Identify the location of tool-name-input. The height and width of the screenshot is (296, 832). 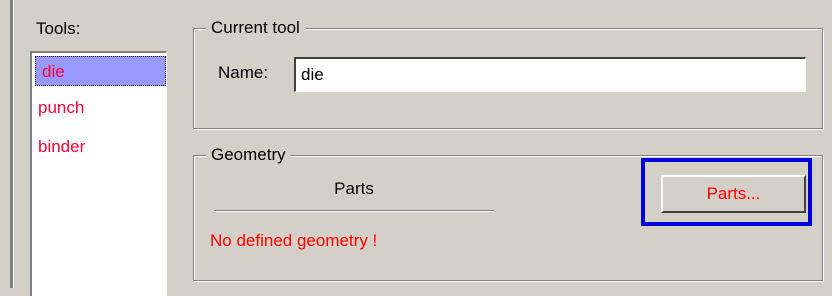
(550, 74).